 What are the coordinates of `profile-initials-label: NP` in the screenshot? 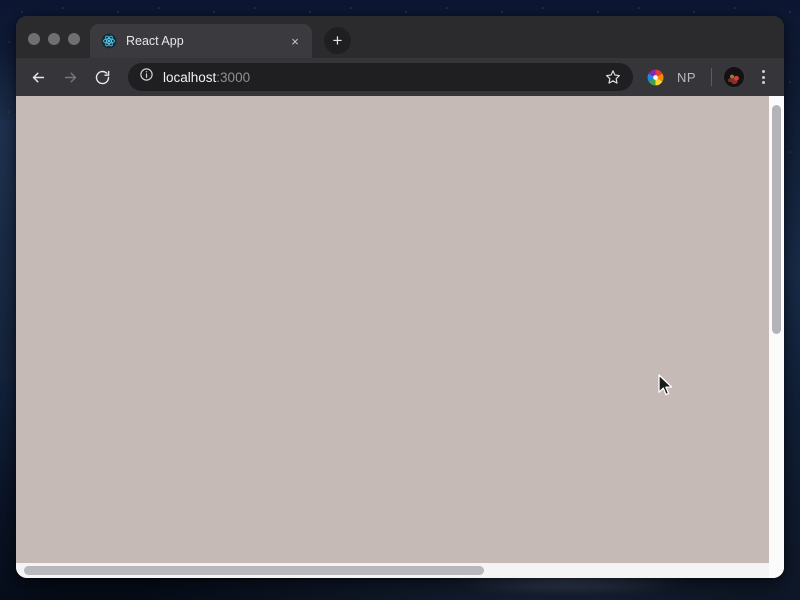 It's located at (686, 77).